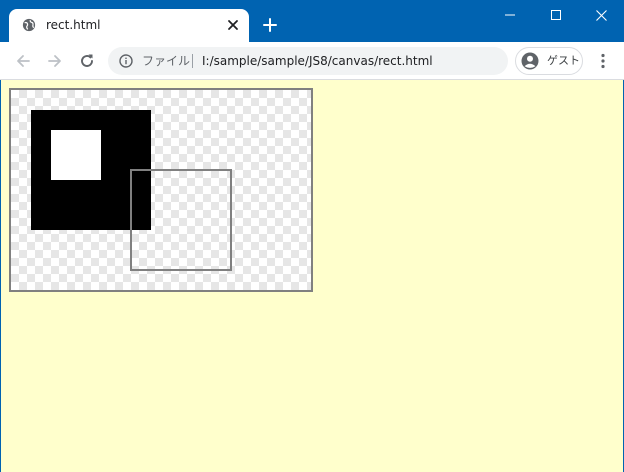 This screenshot has height=472, width=624. I want to click on forward-button, so click(55, 61).